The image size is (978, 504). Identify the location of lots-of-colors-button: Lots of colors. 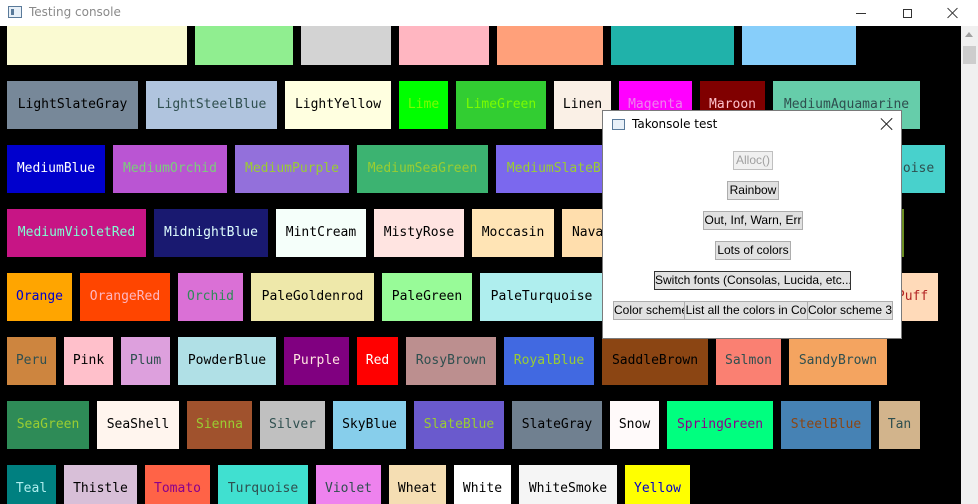
(753, 250).